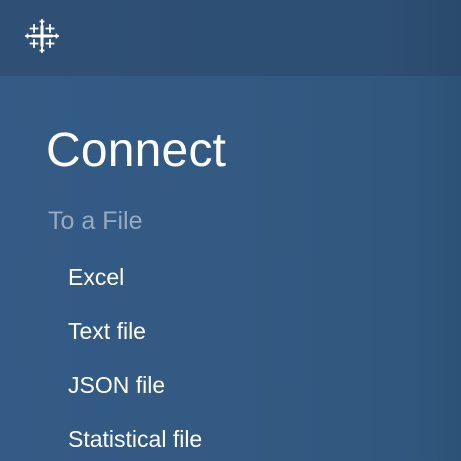 The height and width of the screenshot is (461, 461). What do you see at coordinates (135, 398) in the screenshot?
I see `json-file-connector-link: JSON file` at bounding box center [135, 398].